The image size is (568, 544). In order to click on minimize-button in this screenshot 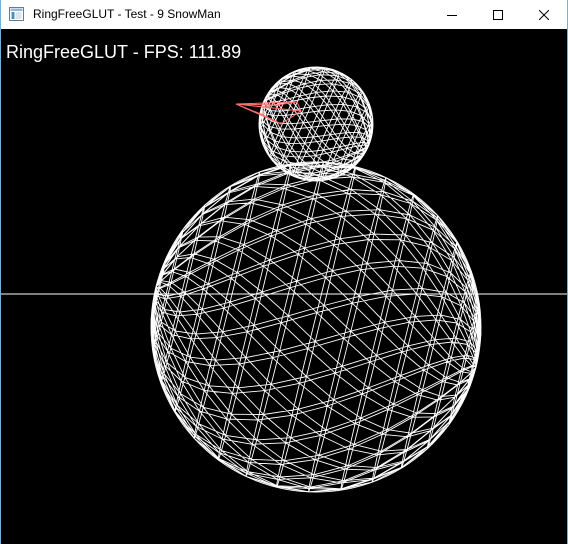, I will do `click(452, 14)`.